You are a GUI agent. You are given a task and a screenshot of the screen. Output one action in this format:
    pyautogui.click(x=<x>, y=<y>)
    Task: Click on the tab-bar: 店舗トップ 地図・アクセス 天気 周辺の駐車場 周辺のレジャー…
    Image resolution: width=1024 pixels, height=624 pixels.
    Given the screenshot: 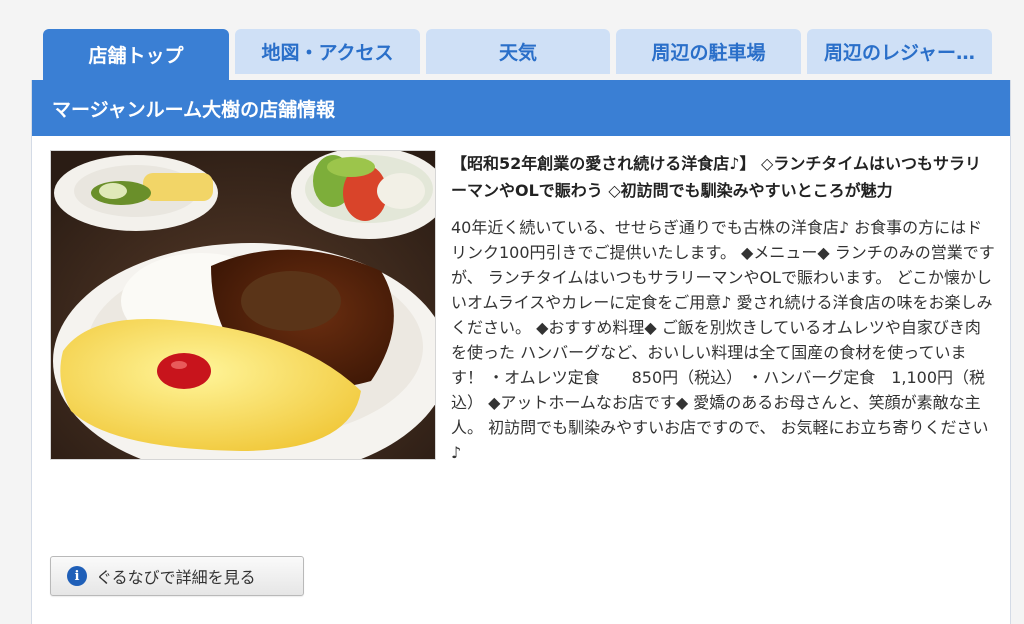 What is the action you would take?
    pyautogui.click(x=518, y=54)
    